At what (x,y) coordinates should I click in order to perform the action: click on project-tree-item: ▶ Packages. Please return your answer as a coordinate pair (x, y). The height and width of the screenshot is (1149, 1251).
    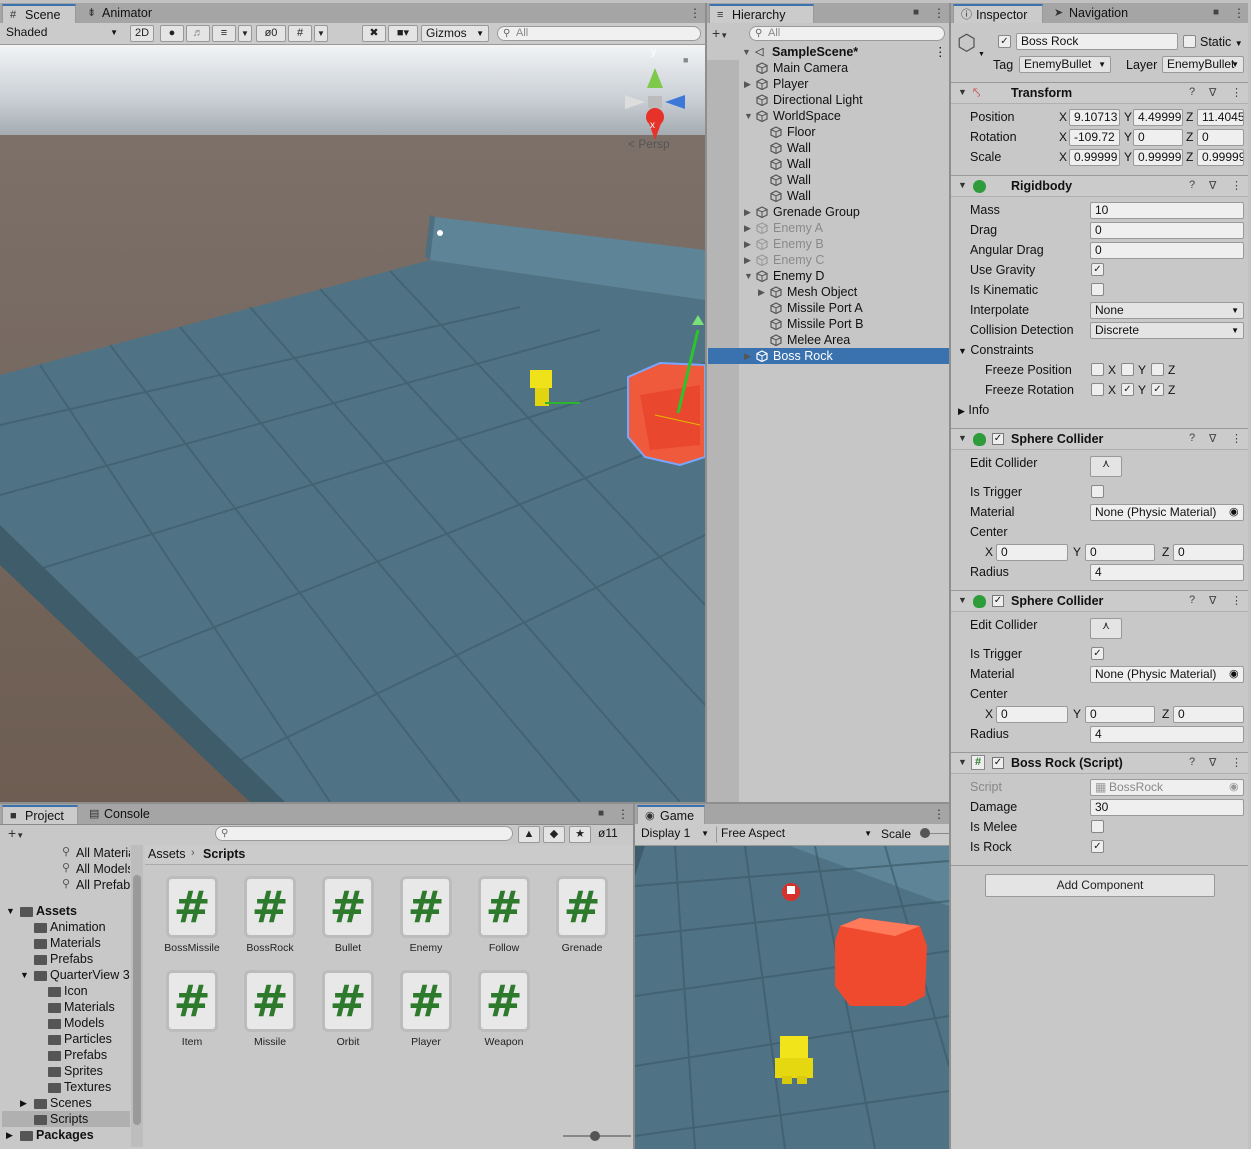
    Looking at the image, I should click on (66, 1135).